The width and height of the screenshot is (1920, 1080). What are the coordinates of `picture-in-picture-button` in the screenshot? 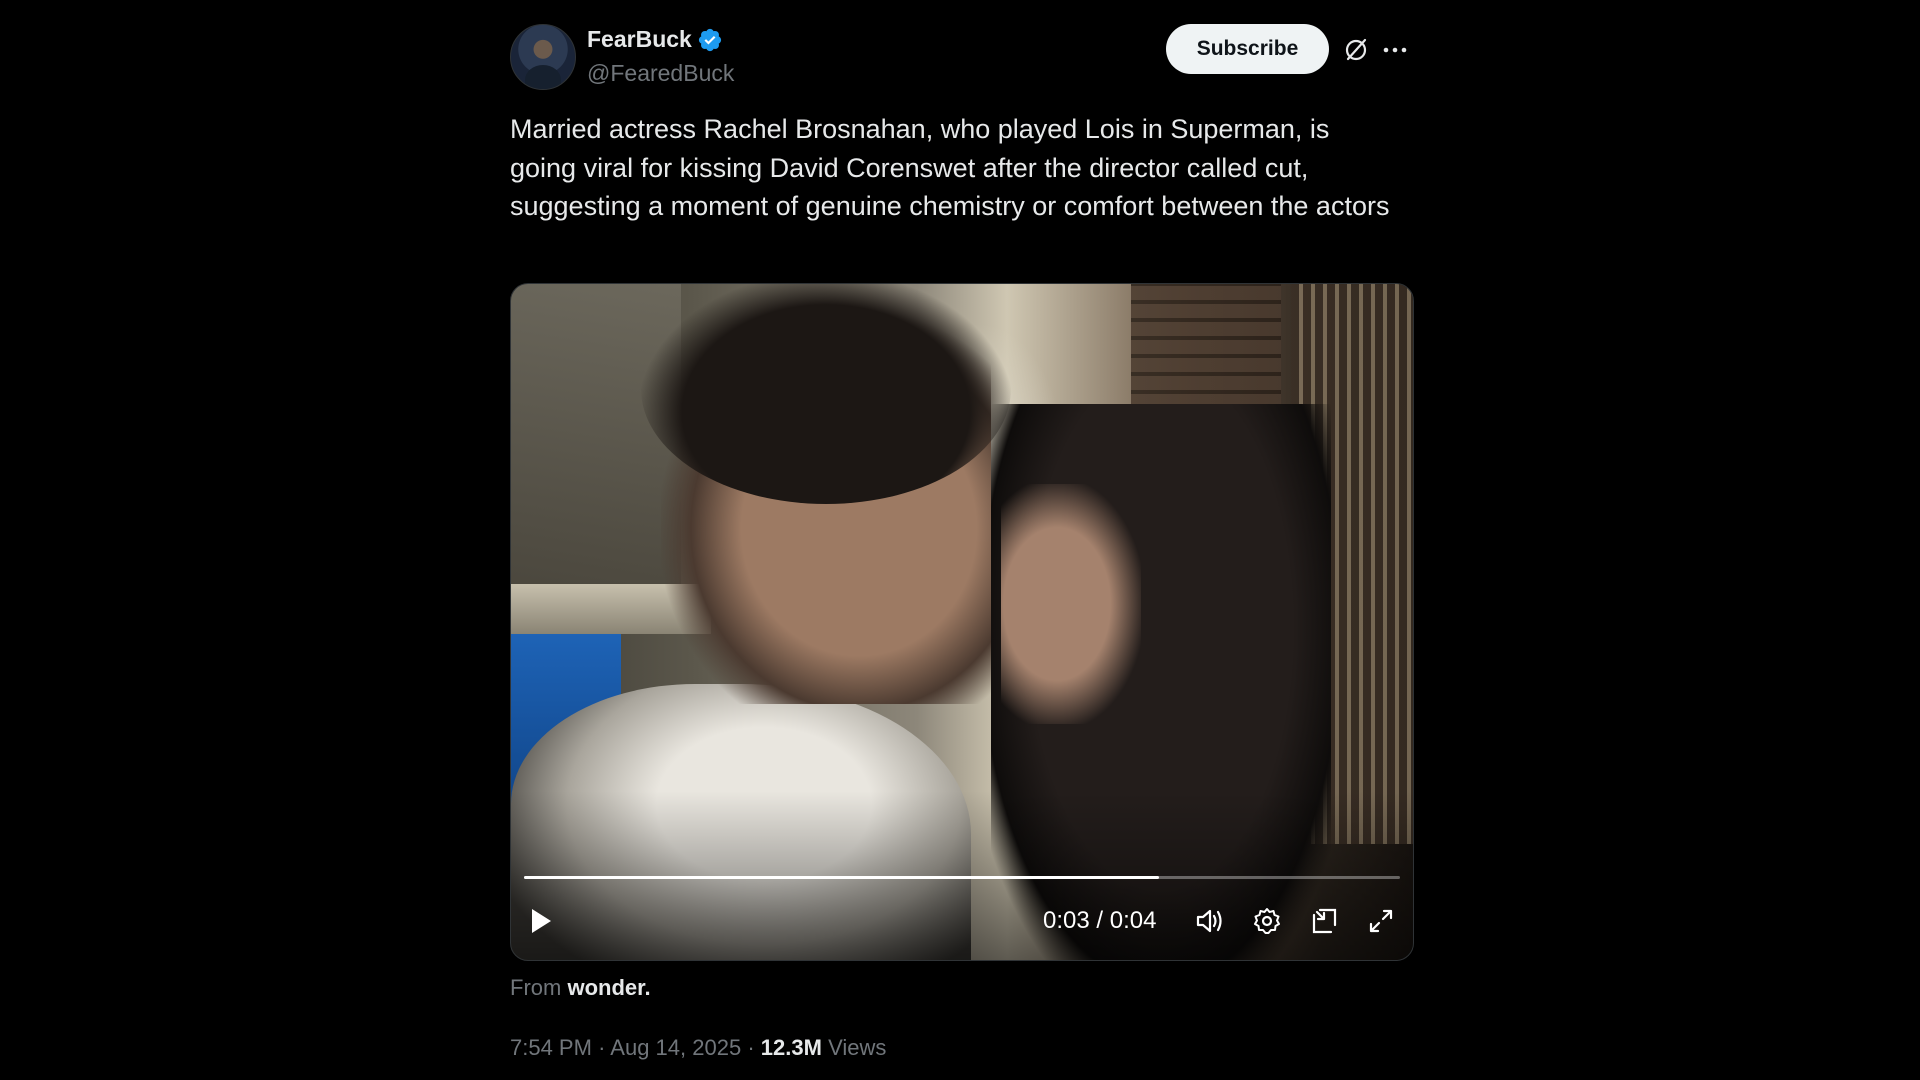 It's located at (1324, 921).